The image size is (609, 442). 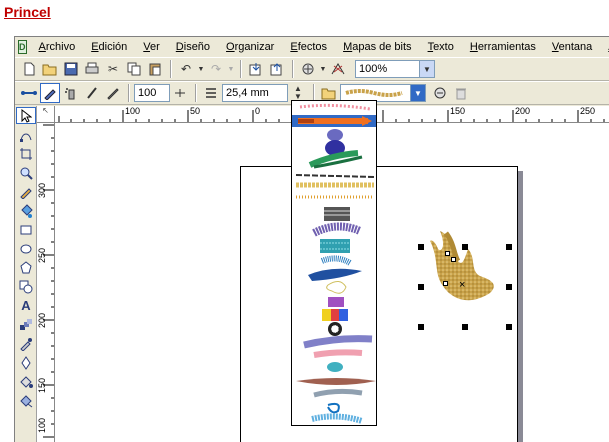 What do you see at coordinates (29, 69) in the screenshot?
I see `new-document-icon` at bounding box center [29, 69].